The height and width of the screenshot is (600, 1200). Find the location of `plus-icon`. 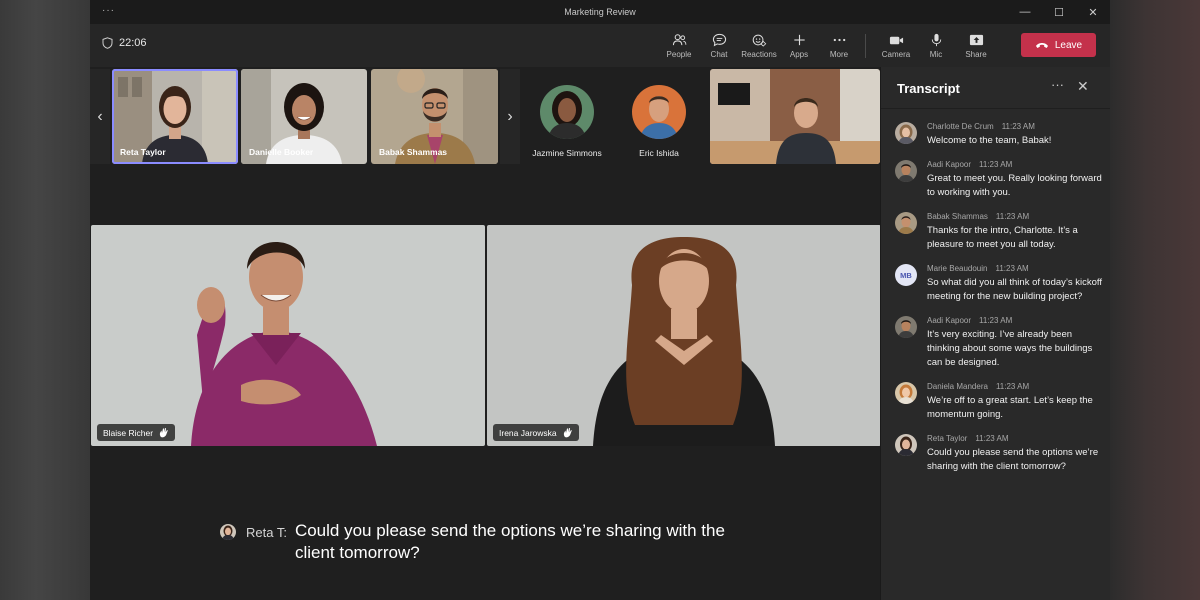

plus-icon is located at coordinates (799, 40).